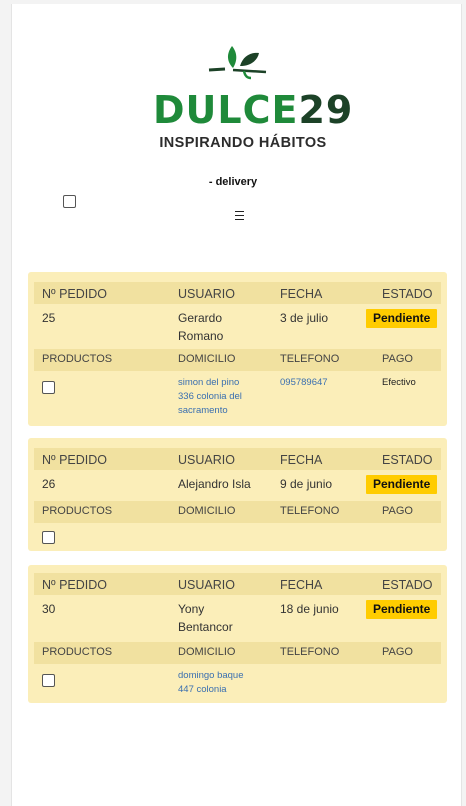  I want to click on order-date: 3 de julio, so click(304, 318).